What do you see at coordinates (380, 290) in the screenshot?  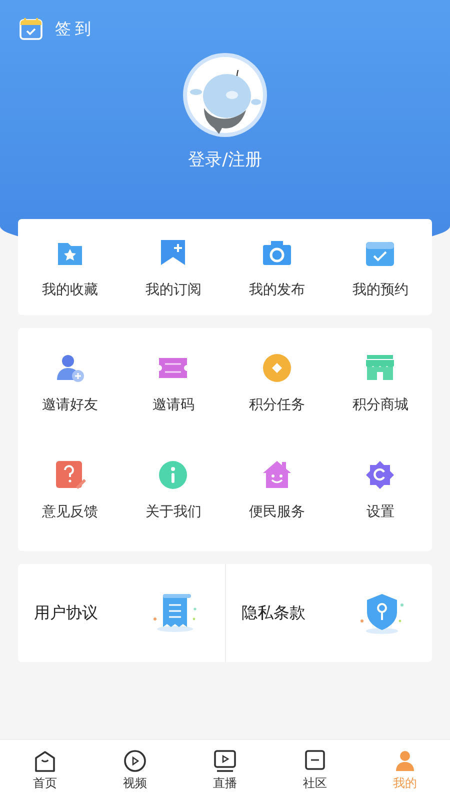 I see `menu-item: 我的预约` at bounding box center [380, 290].